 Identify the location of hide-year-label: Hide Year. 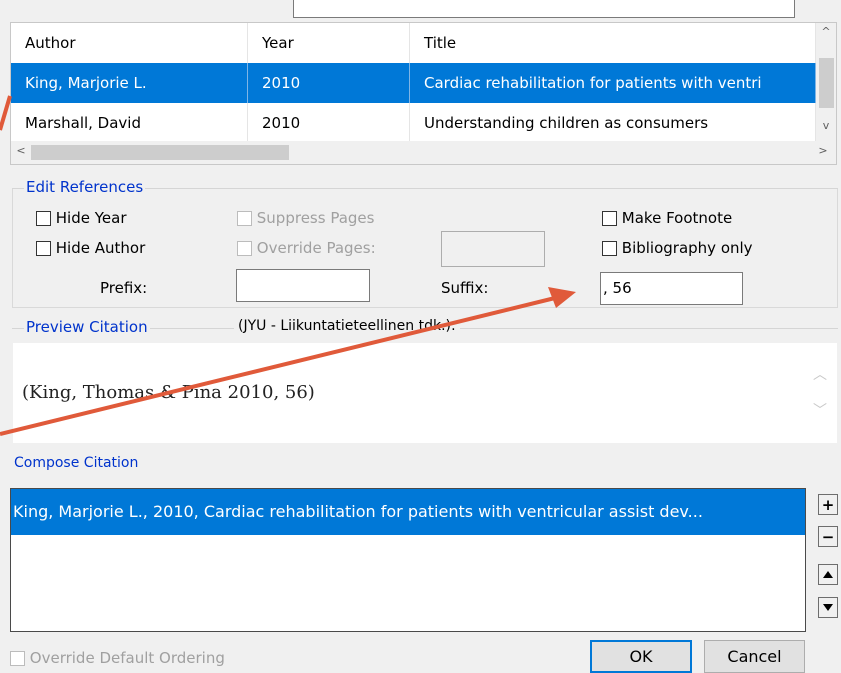
(91, 218).